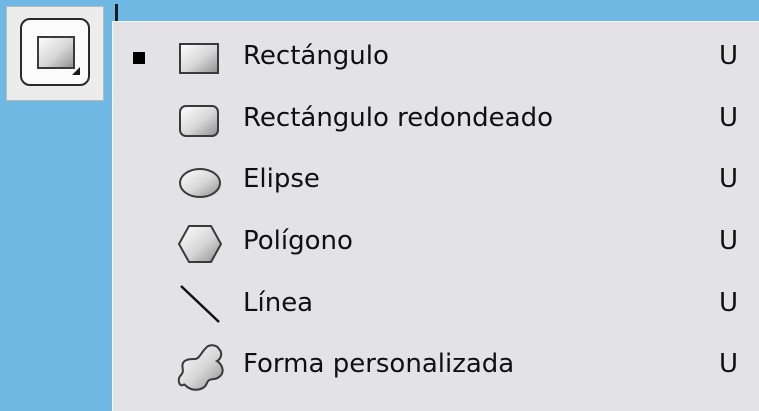 Image resolution: width=759 pixels, height=411 pixels. I want to click on menu-item-label: Rectángulo, so click(316, 56).